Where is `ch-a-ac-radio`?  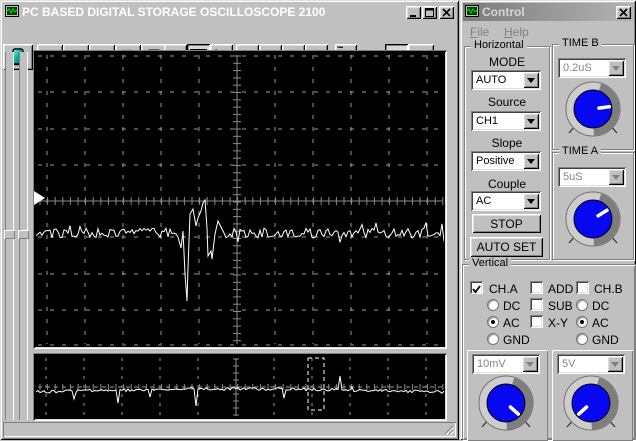
ch-a-ac-radio is located at coordinates (493, 322).